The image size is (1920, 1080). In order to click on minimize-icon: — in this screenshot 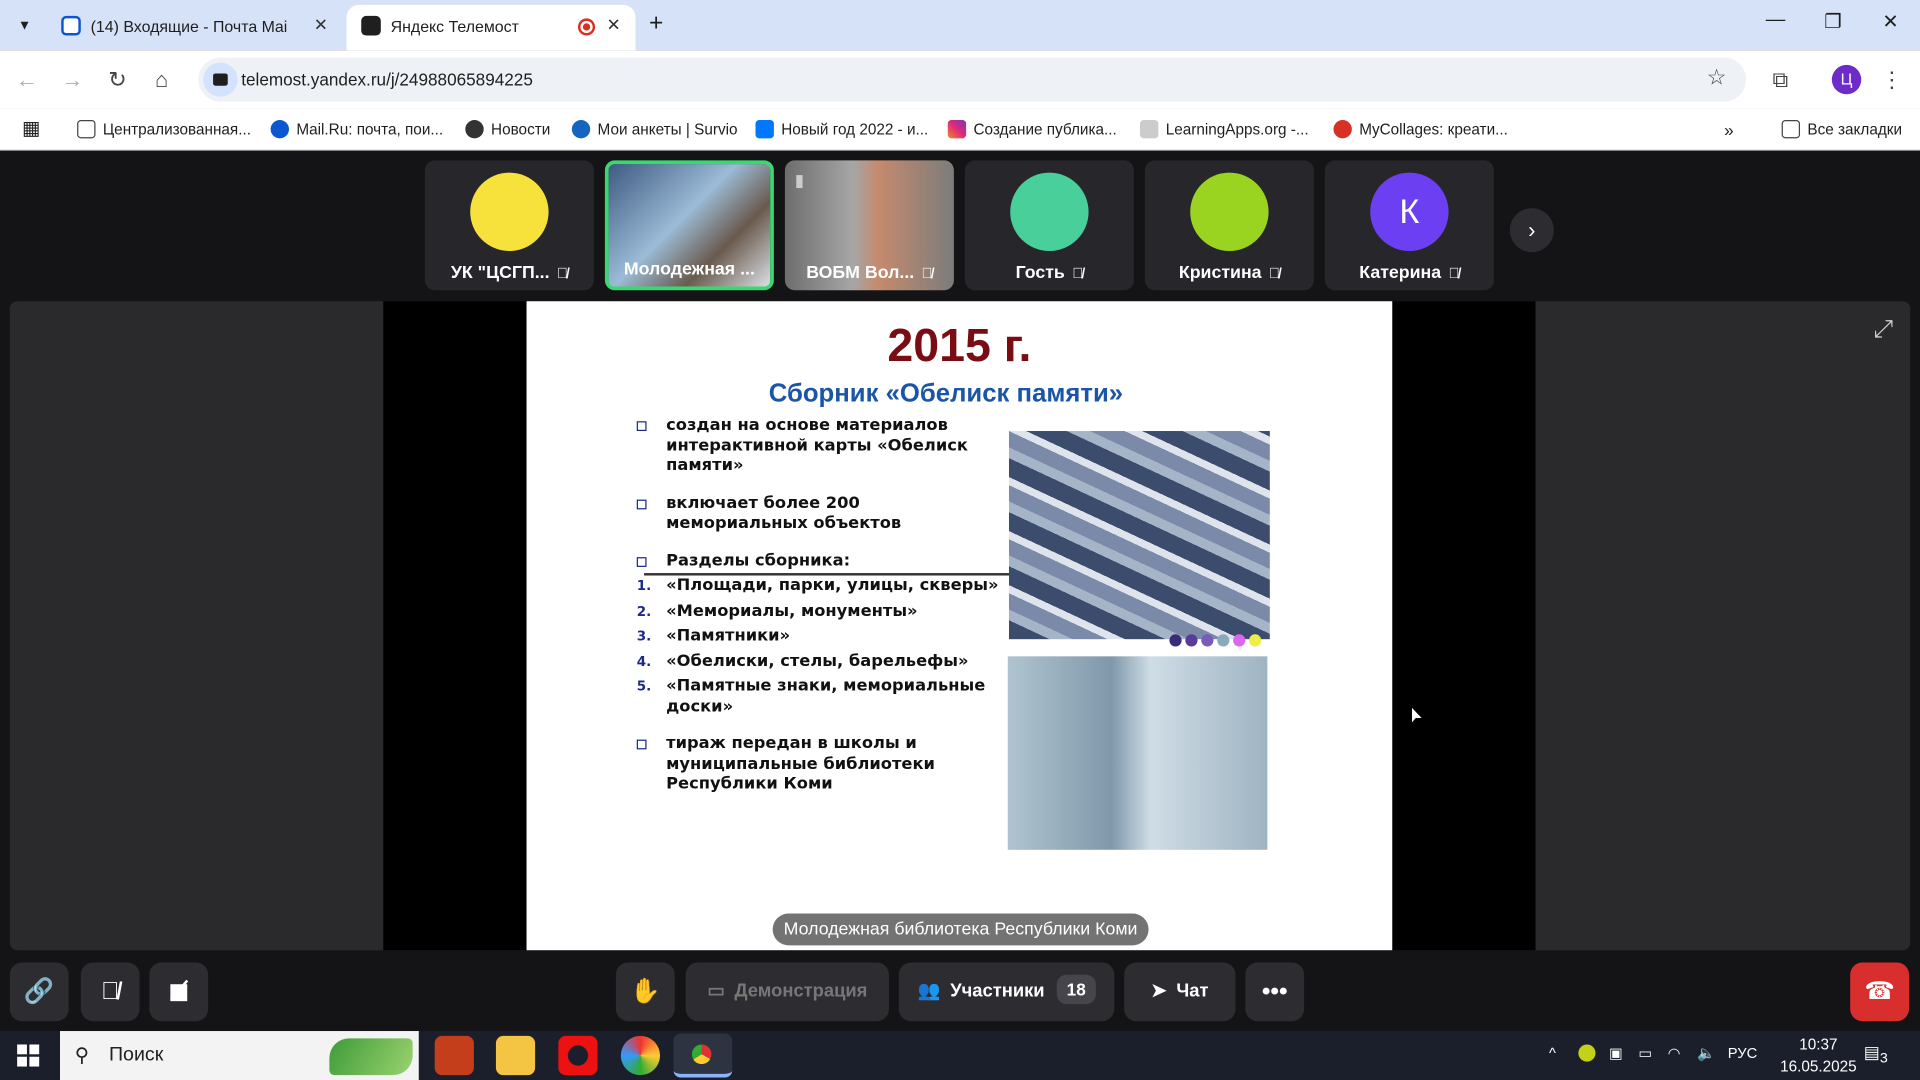, I will do `click(1775, 21)`.